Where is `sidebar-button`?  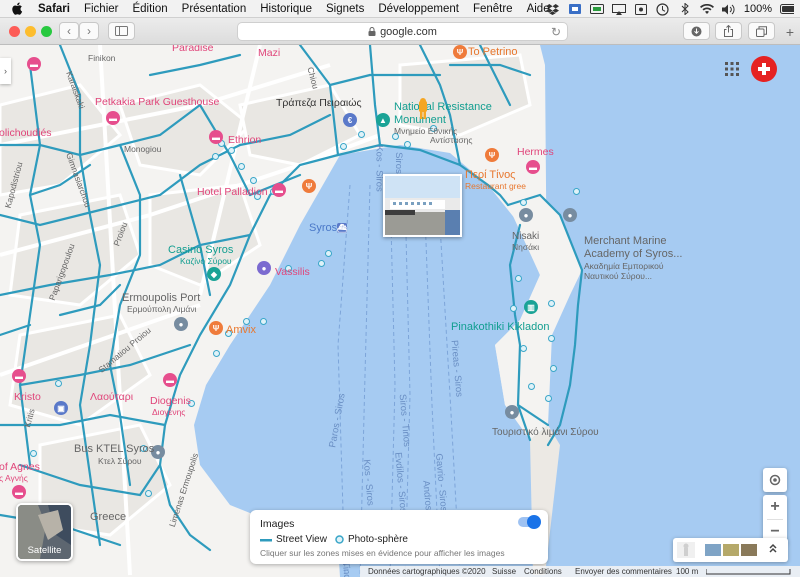
sidebar-button is located at coordinates (121, 31).